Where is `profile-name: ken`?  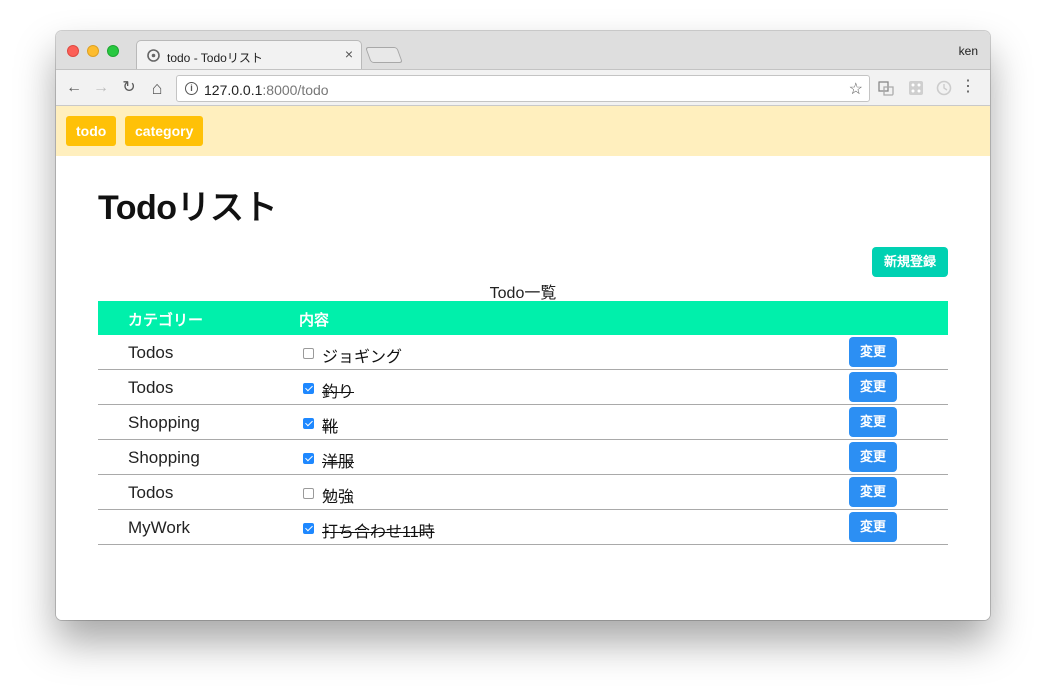 profile-name: ken is located at coordinates (968, 51).